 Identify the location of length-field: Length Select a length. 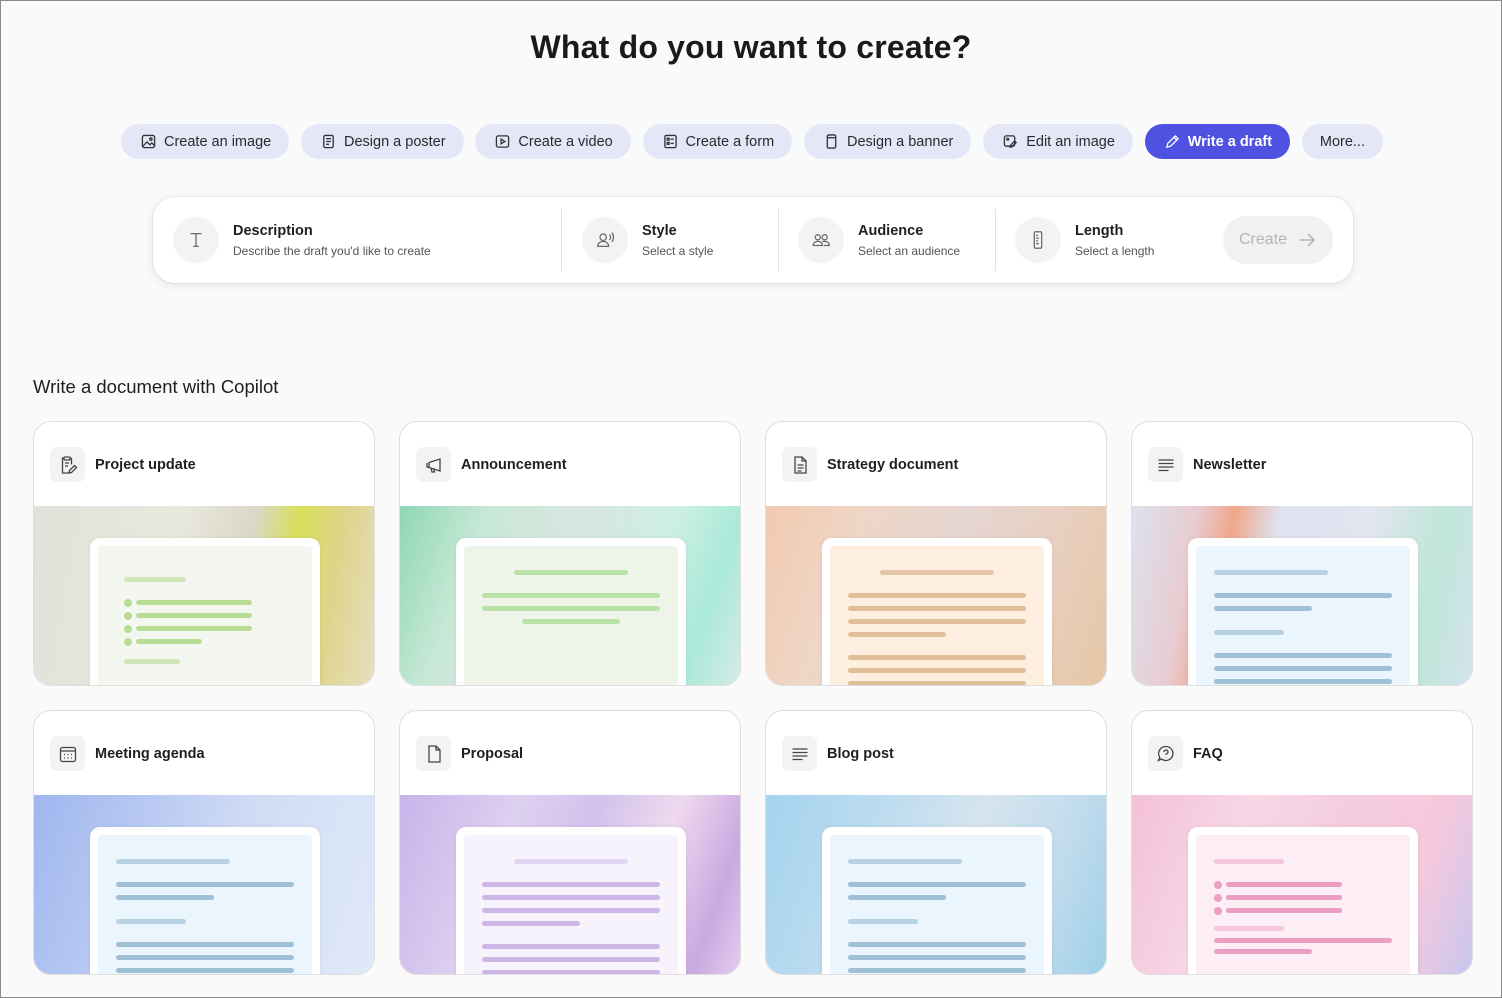
(1084, 240).